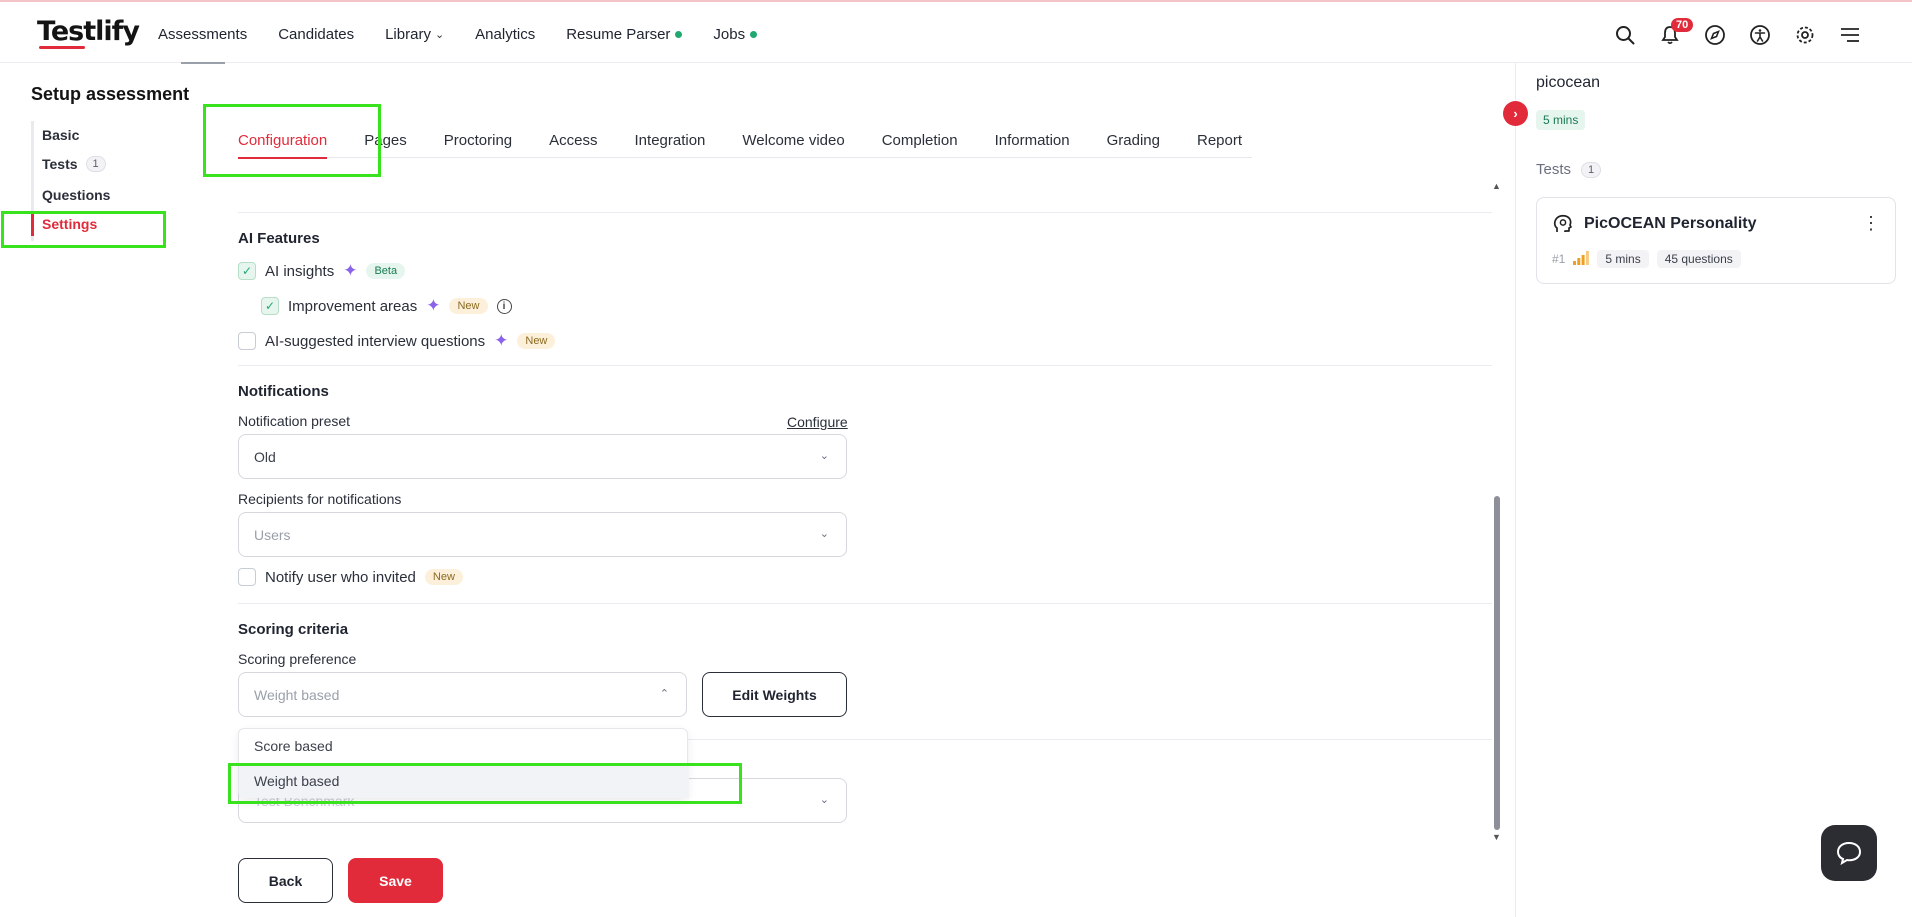  Describe the element at coordinates (504, 306) in the screenshot. I see `info-icon: i` at that location.